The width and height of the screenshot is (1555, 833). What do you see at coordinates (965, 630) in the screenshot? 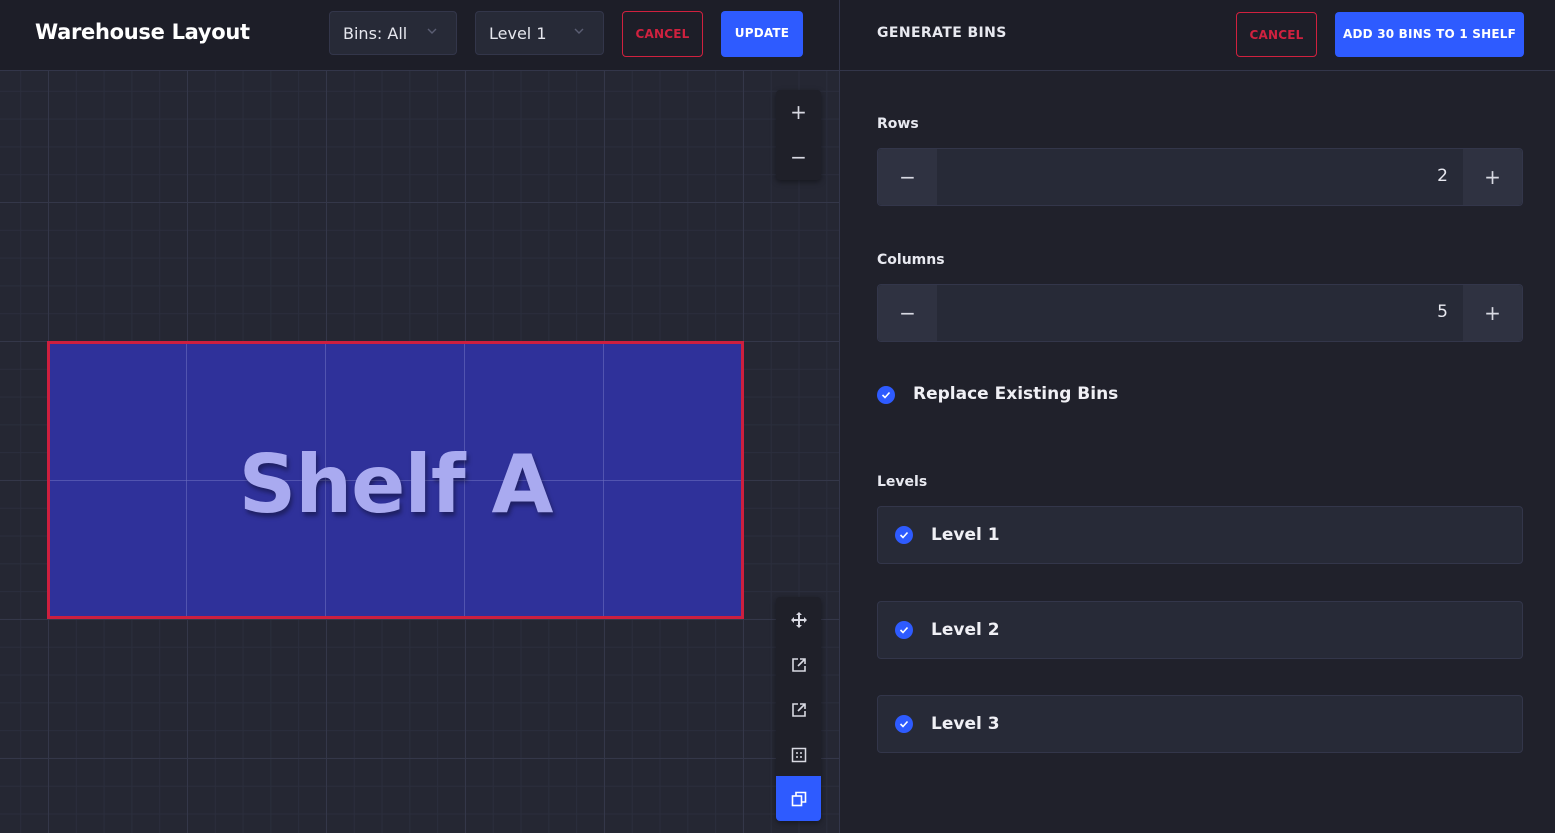
I see `level-option-label: Level 2` at bounding box center [965, 630].